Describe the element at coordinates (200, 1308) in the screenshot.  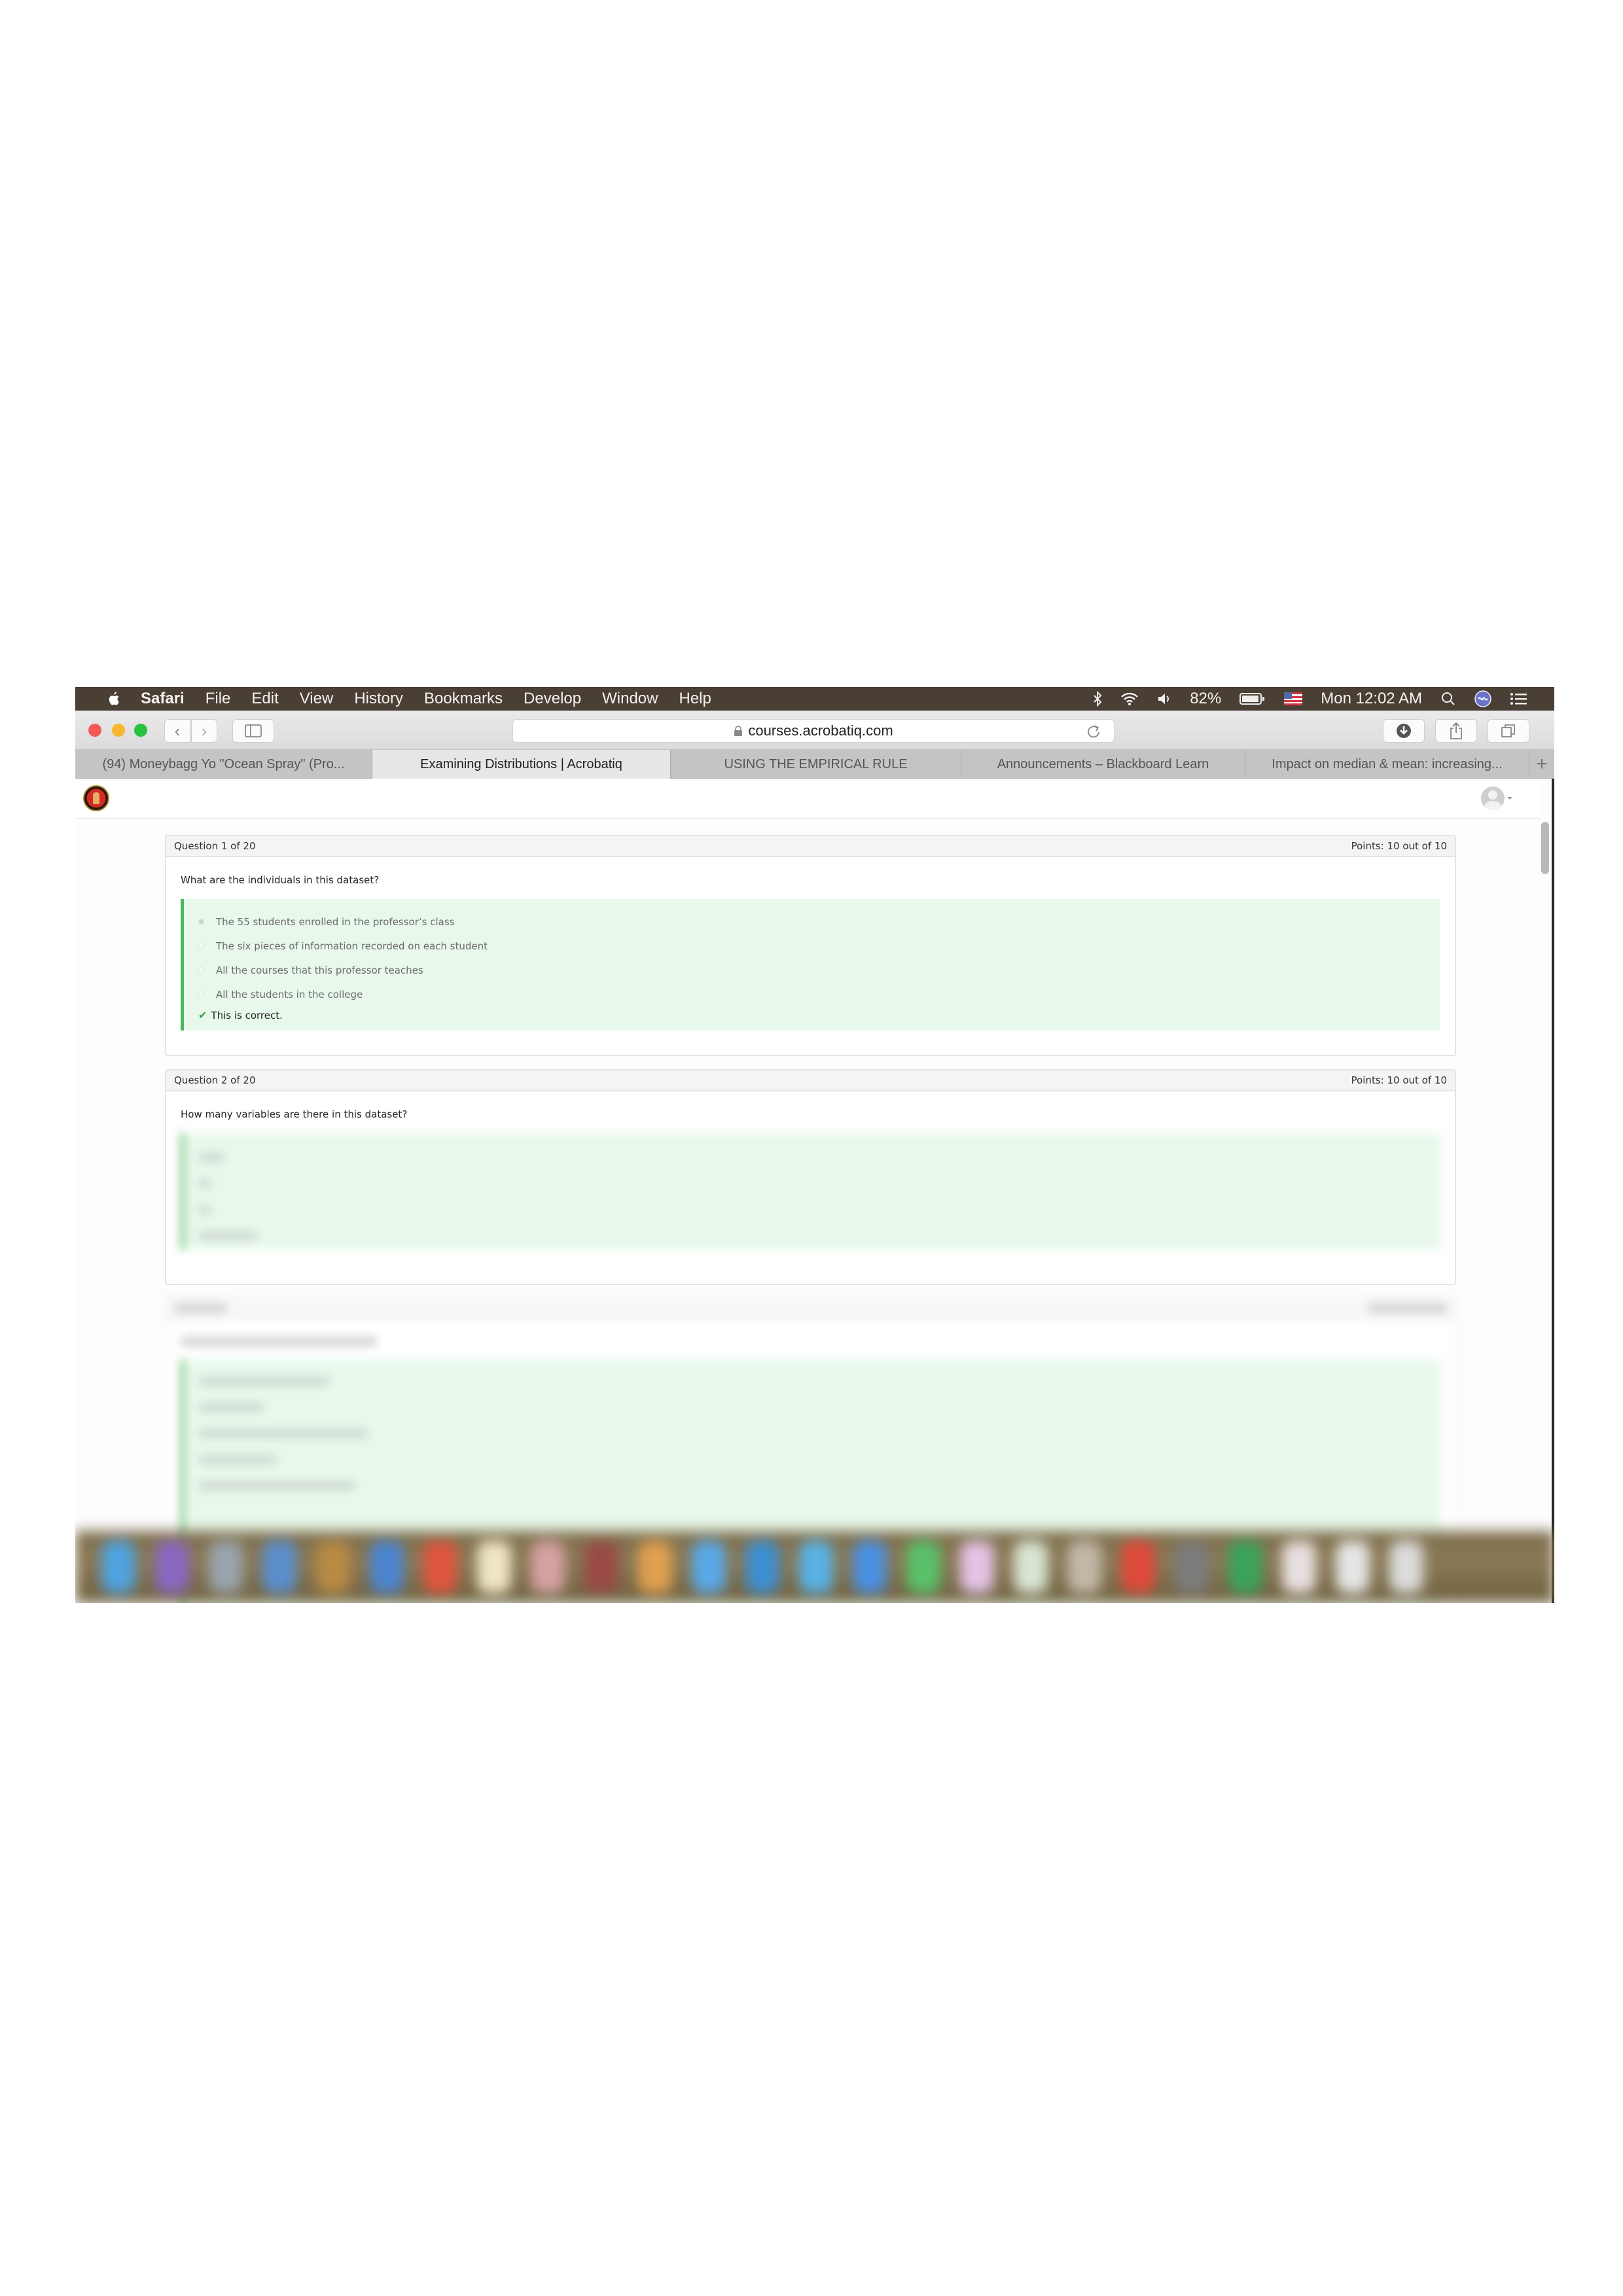
I see `blurred-question-number` at that location.